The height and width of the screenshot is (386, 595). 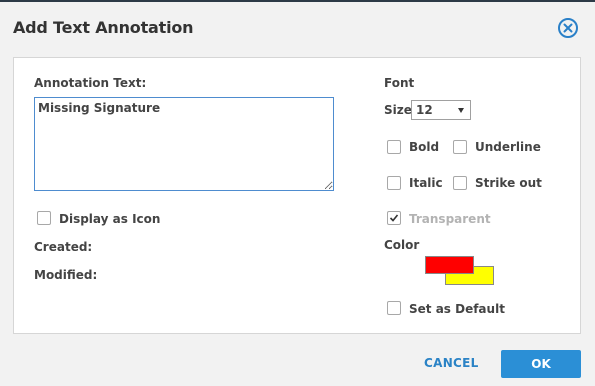 What do you see at coordinates (424, 110) in the screenshot?
I see `font-size-value: 12` at bounding box center [424, 110].